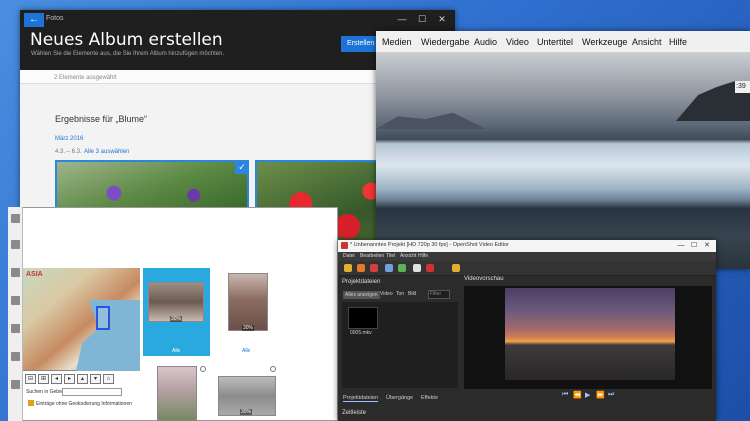 Image resolution: width=750 pixels, height=421 pixels. What do you see at coordinates (349, 256) in the screenshot?
I see `menu-file: Datei` at bounding box center [349, 256].